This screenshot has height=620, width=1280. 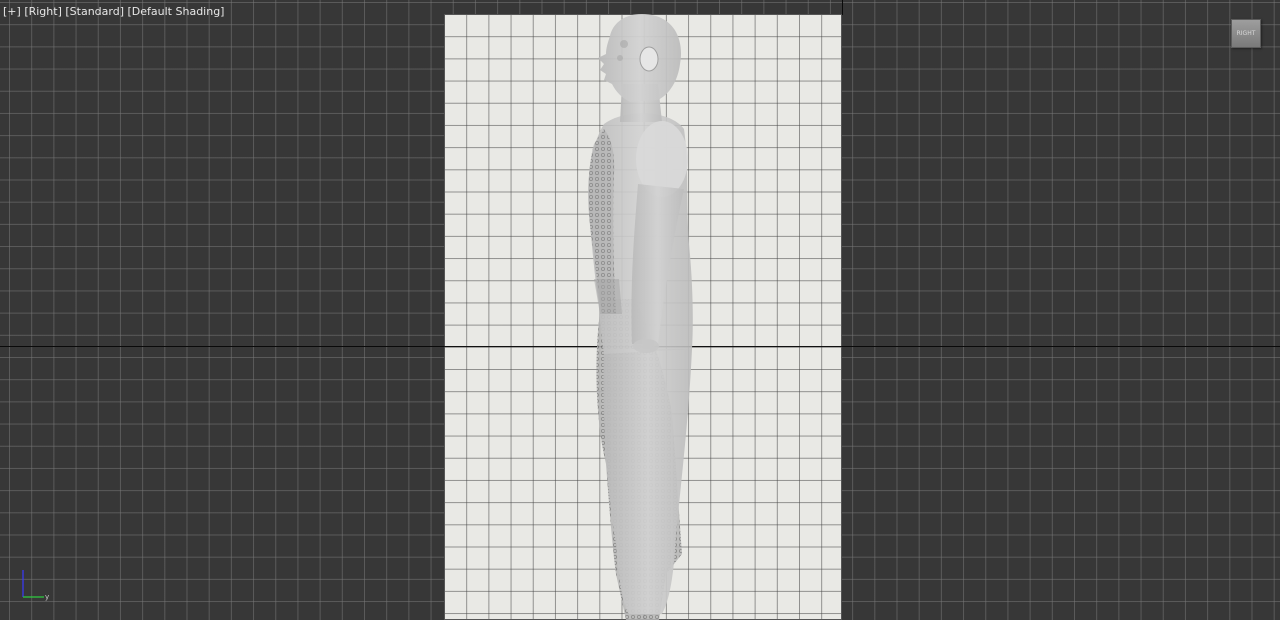 I want to click on belt, so click(x=608, y=296).